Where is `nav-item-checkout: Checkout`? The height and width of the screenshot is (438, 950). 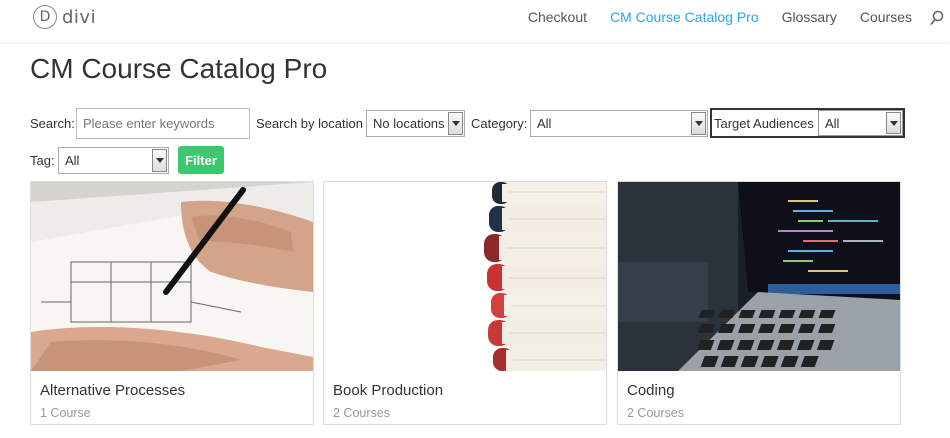
nav-item-checkout: Checkout is located at coordinates (557, 17).